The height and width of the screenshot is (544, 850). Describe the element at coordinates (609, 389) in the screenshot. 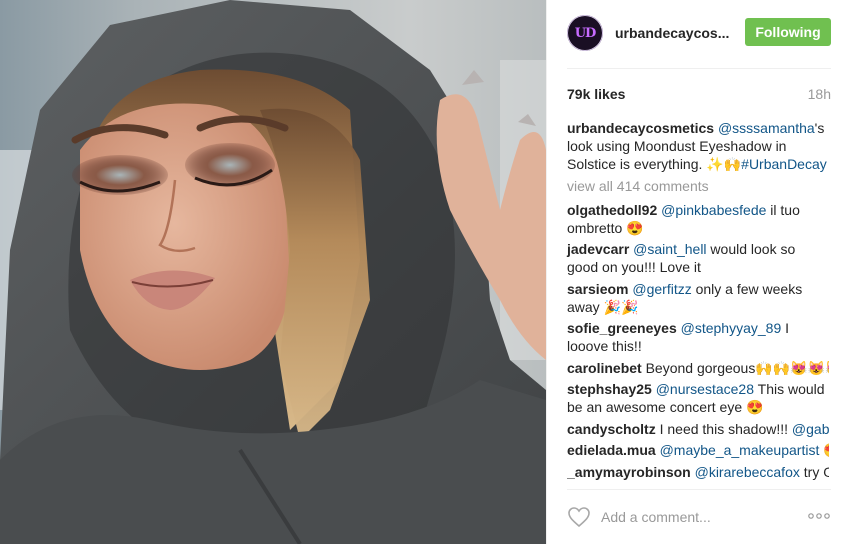

I see `comment-user: stephshay25` at that location.